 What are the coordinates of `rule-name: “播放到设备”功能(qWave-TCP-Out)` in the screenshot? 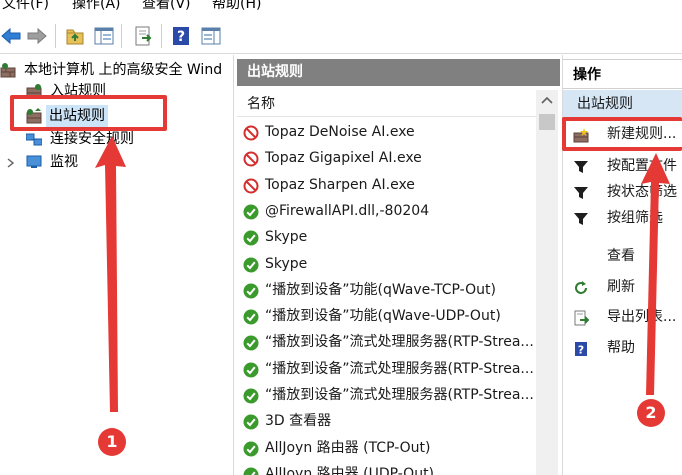 It's located at (380, 289).